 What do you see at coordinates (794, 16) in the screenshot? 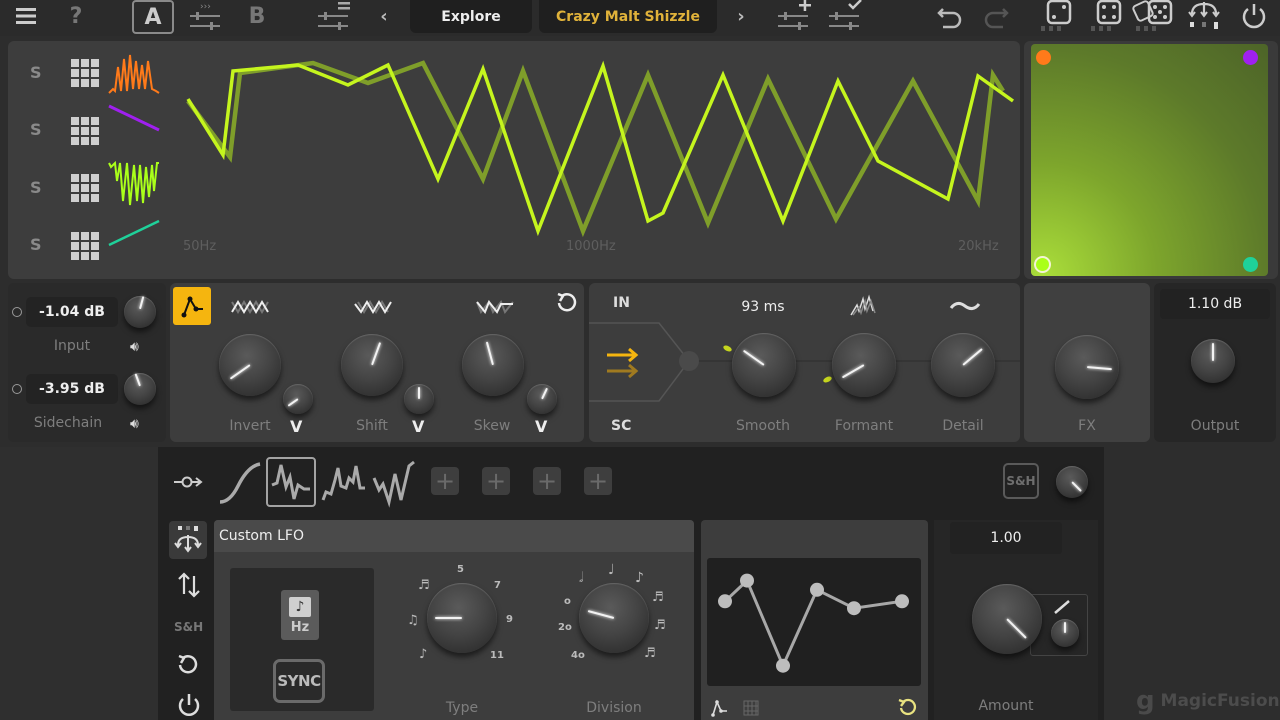
I see `save-new-preset-button` at bounding box center [794, 16].